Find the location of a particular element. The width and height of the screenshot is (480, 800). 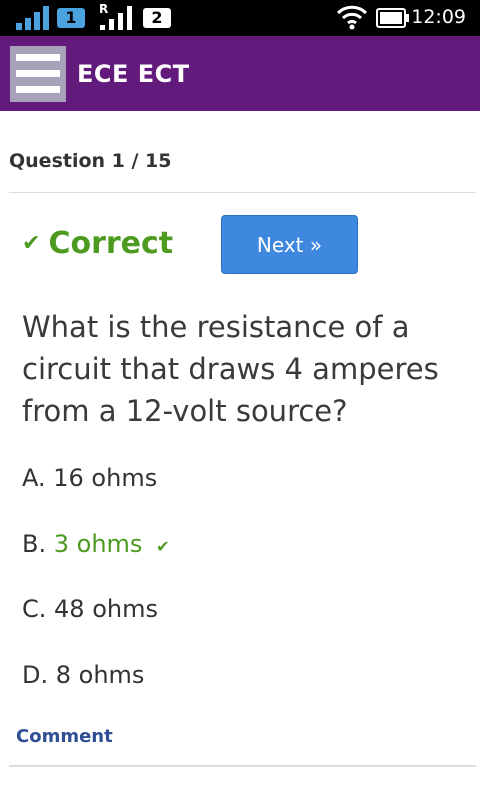

option-c: C. 48 ohms is located at coordinates (90, 609).